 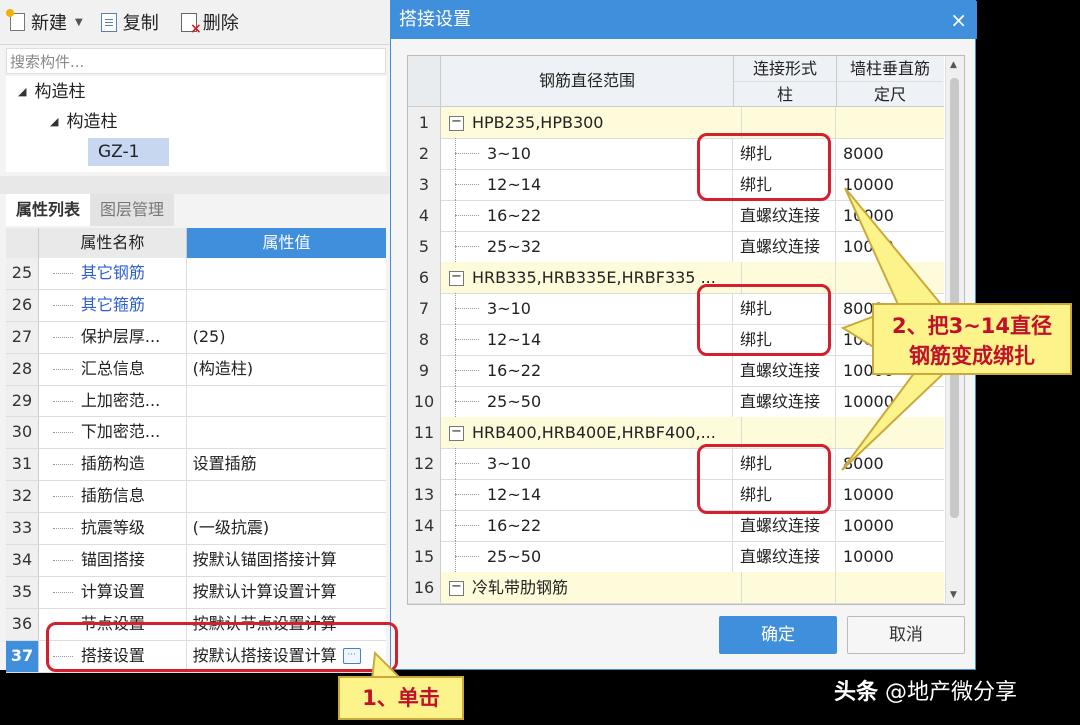 What do you see at coordinates (951, 692) in the screenshot?
I see `watermark-handle: @地产微分享` at bounding box center [951, 692].